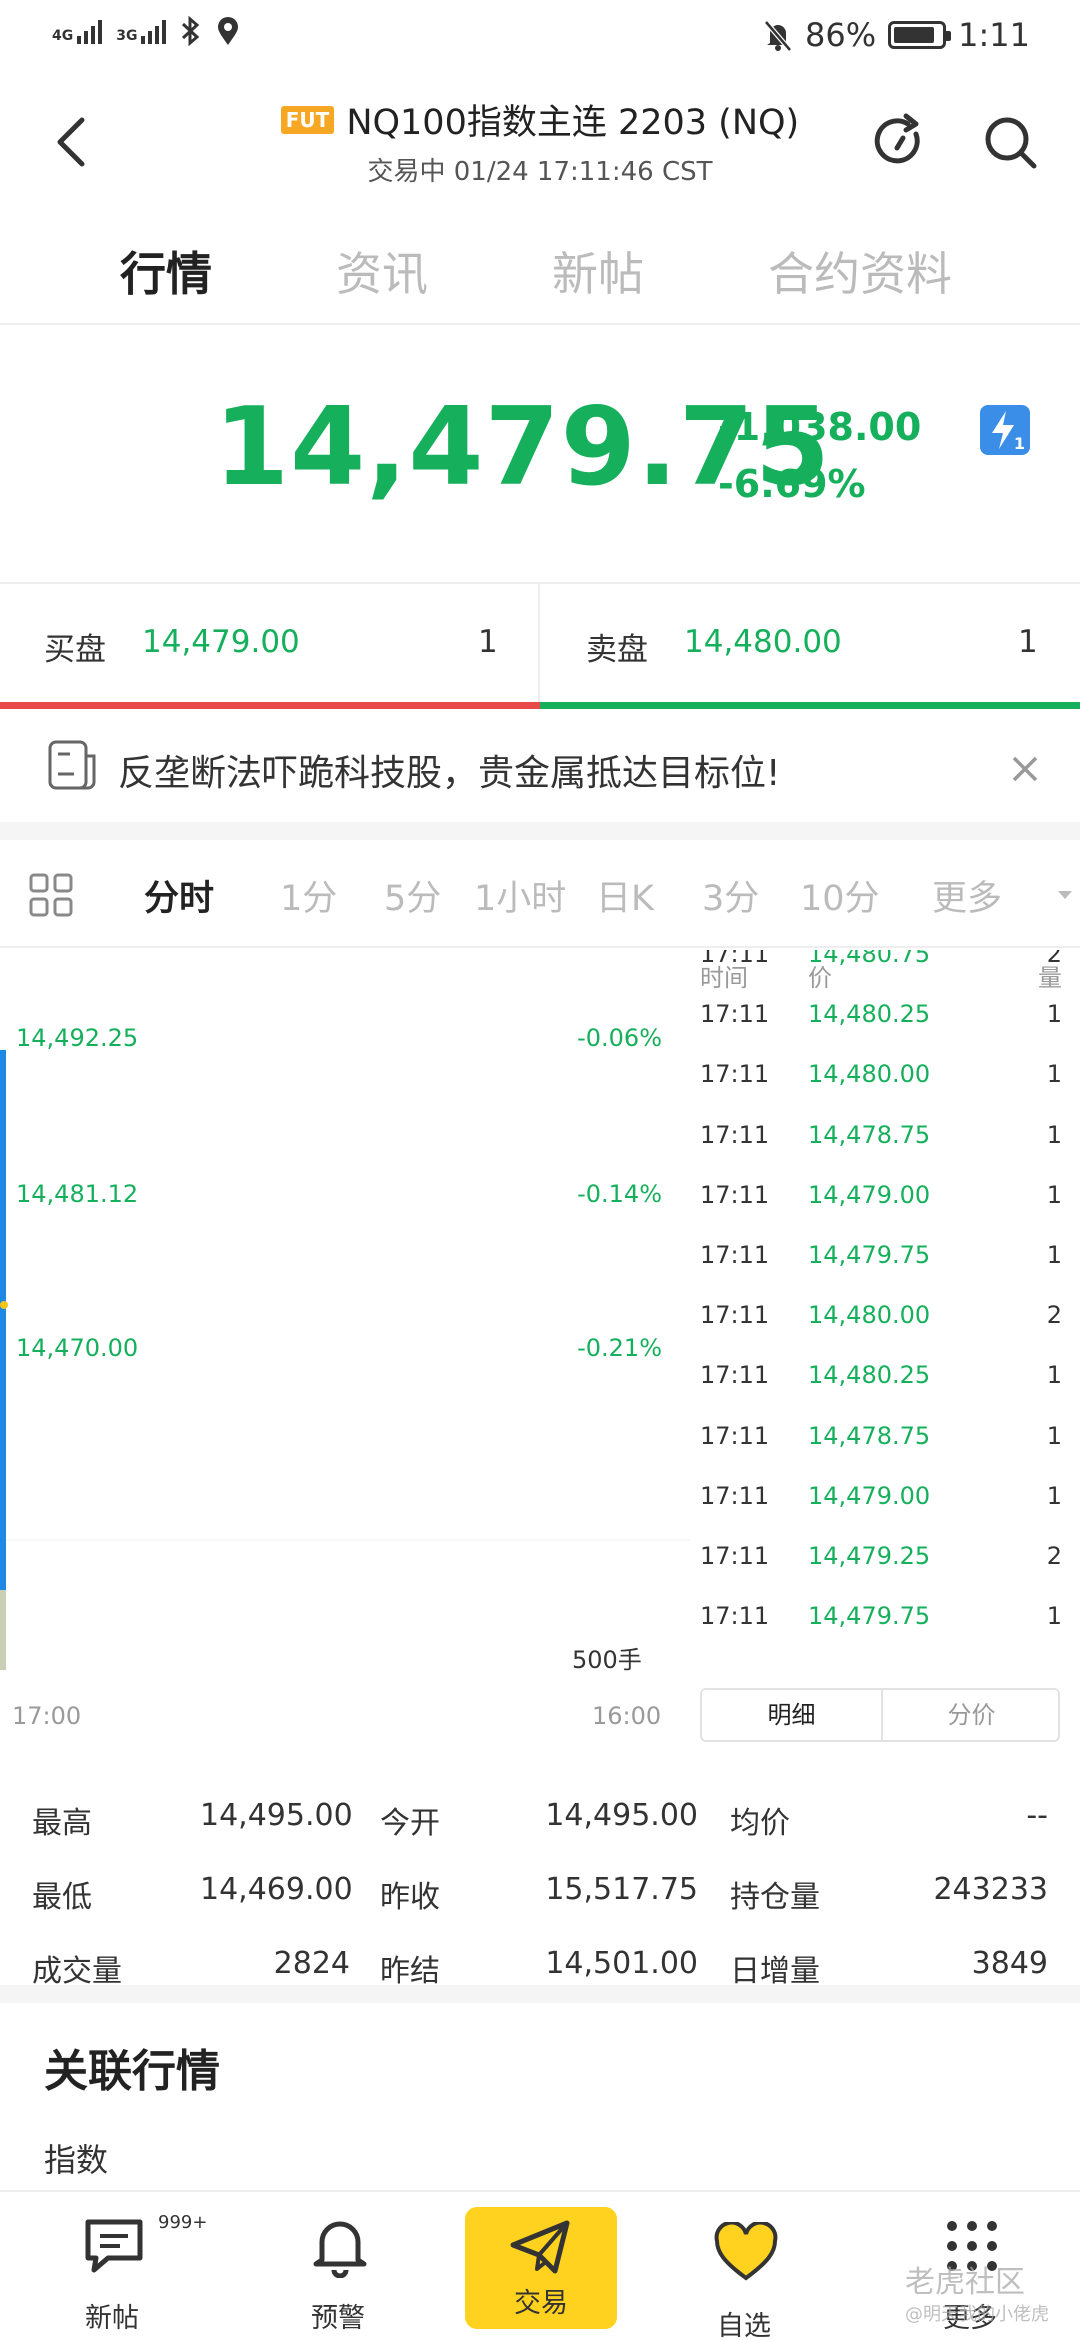 Image resolution: width=1080 pixels, height=2340 pixels. I want to click on period-tab-daily: 日K, so click(625, 895).